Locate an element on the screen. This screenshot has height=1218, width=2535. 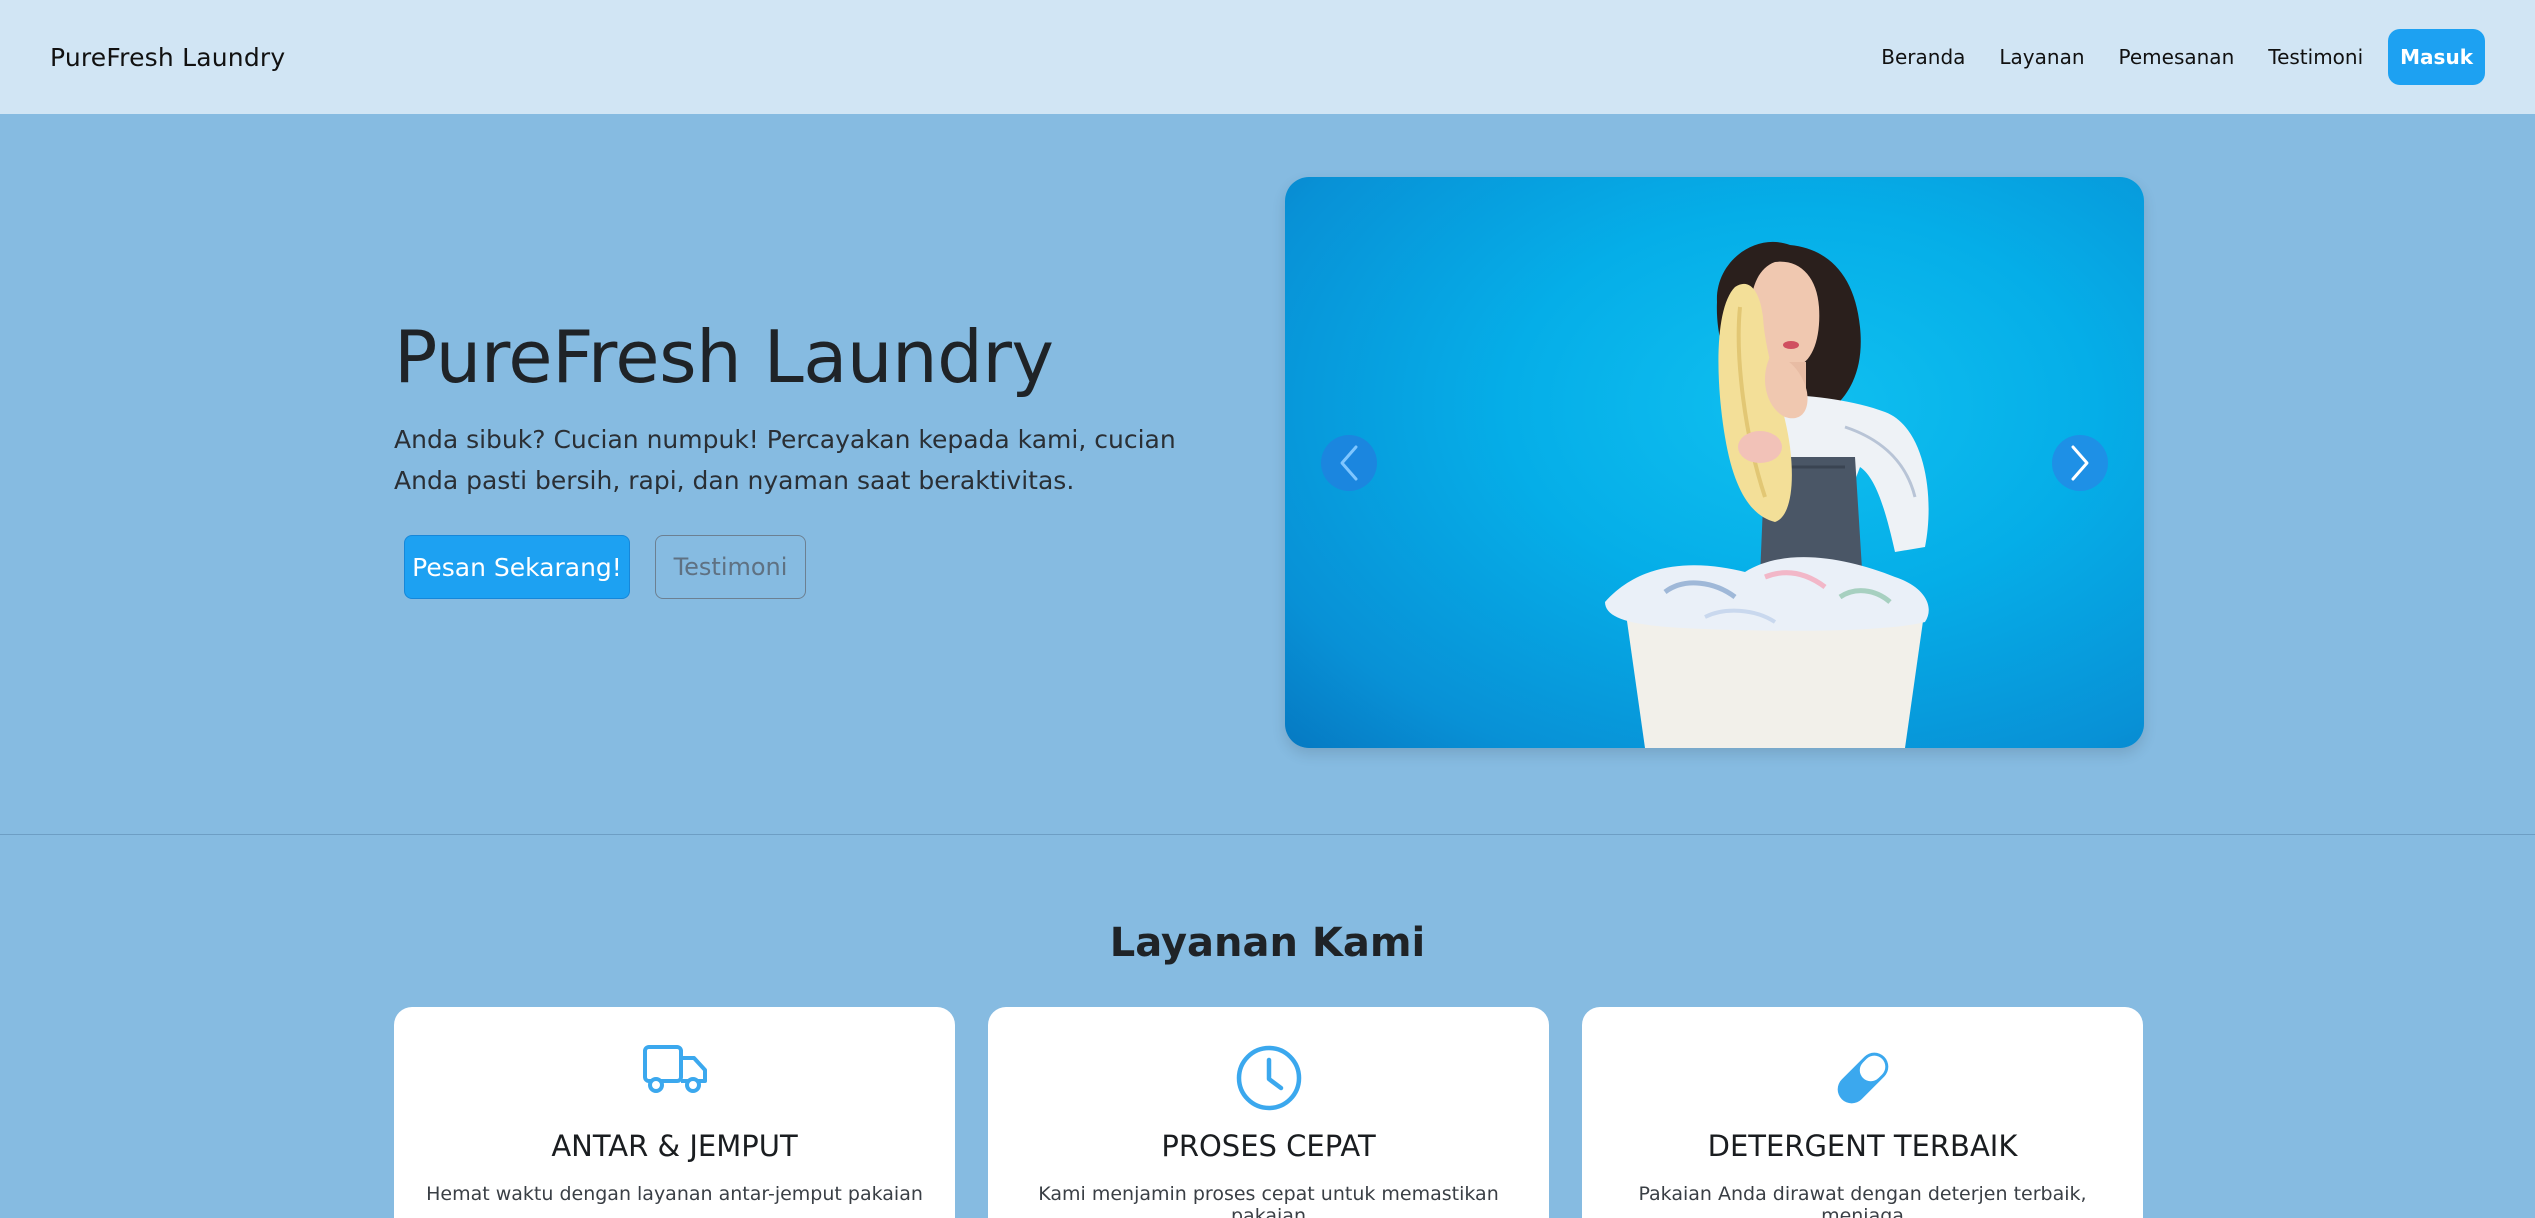
hero-buttons: Pesan Sekarang! Testimoni is located at coordinates (605, 567).